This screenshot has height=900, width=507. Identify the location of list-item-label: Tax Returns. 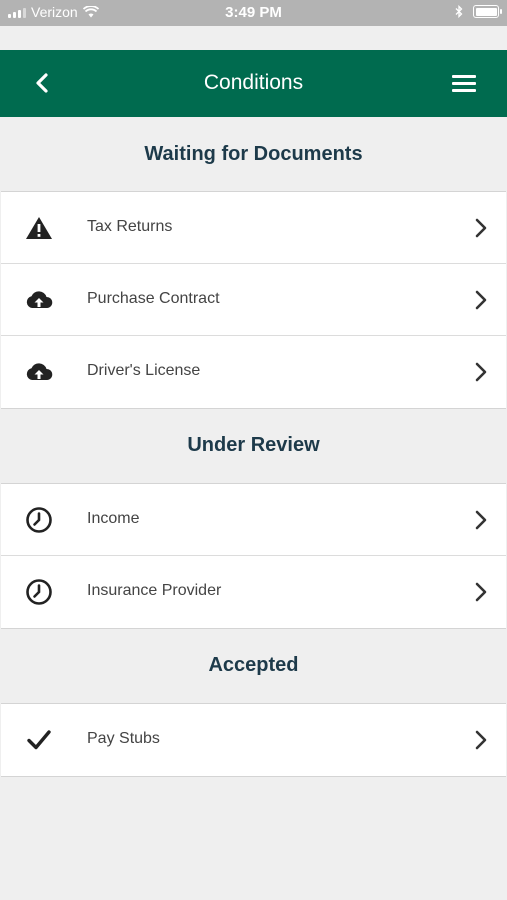
(130, 226).